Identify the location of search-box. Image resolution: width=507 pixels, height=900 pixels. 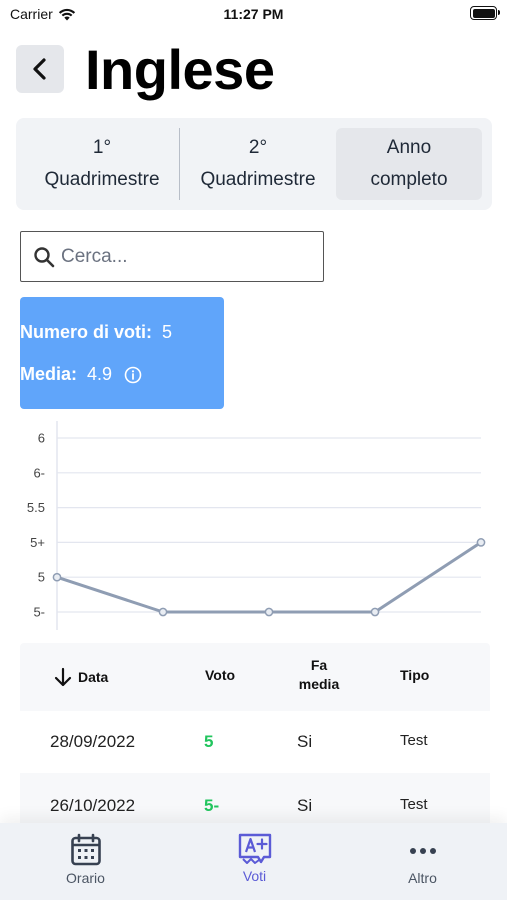
(172, 256).